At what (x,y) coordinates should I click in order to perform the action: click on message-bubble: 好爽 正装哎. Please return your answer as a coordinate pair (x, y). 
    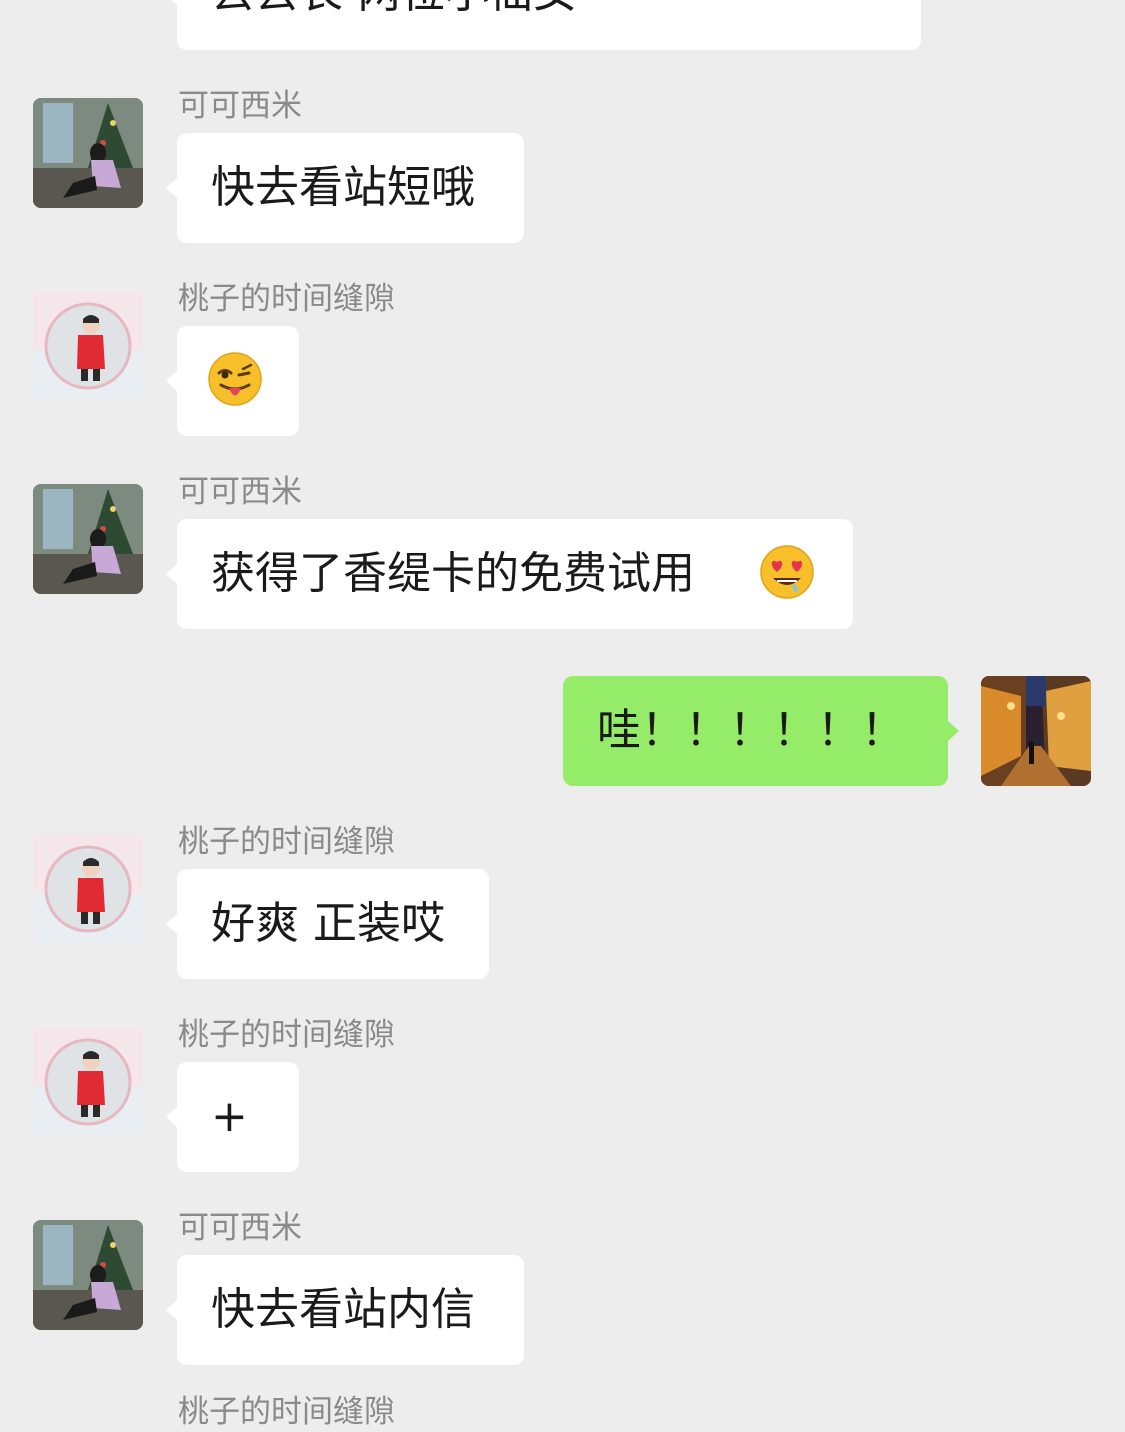
    Looking at the image, I should click on (327, 924).